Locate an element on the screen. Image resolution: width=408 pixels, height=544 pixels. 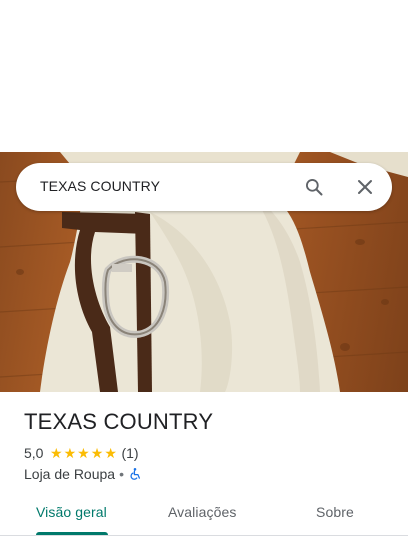
tab-reviews: Avaliações is located at coordinates (202, 512).